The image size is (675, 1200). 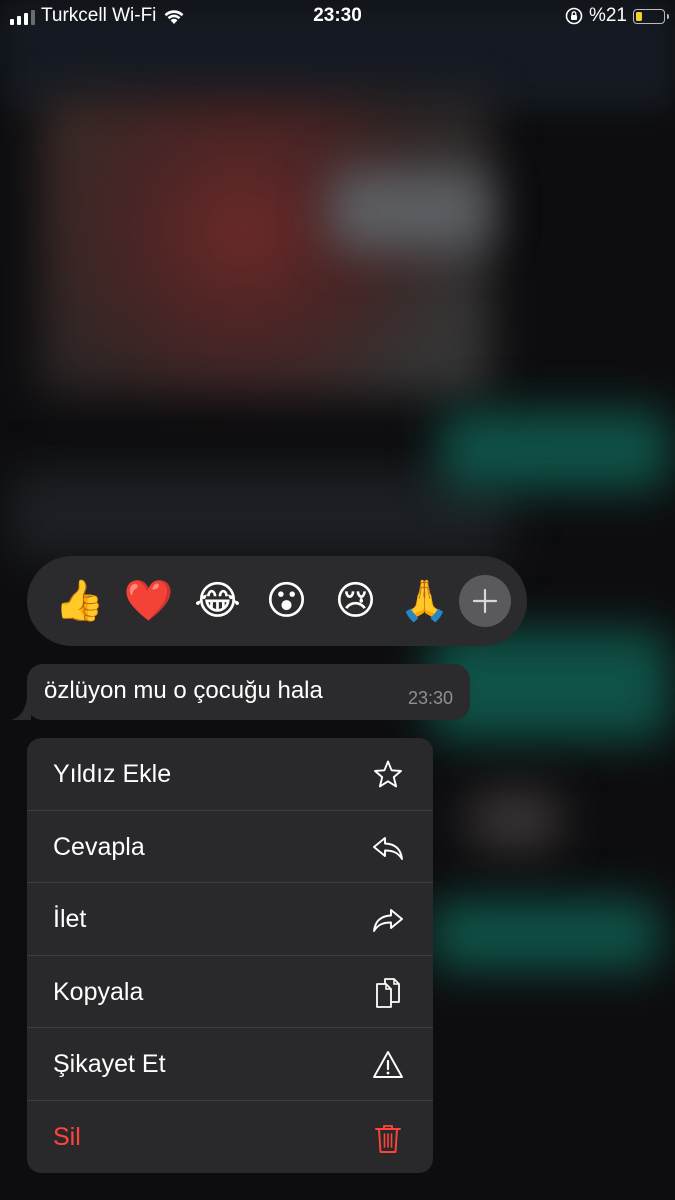 What do you see at coordinates (98, 991) in the screenshot?
I see `menu-item-label: Kopyala` at bounding box center [98, 991].